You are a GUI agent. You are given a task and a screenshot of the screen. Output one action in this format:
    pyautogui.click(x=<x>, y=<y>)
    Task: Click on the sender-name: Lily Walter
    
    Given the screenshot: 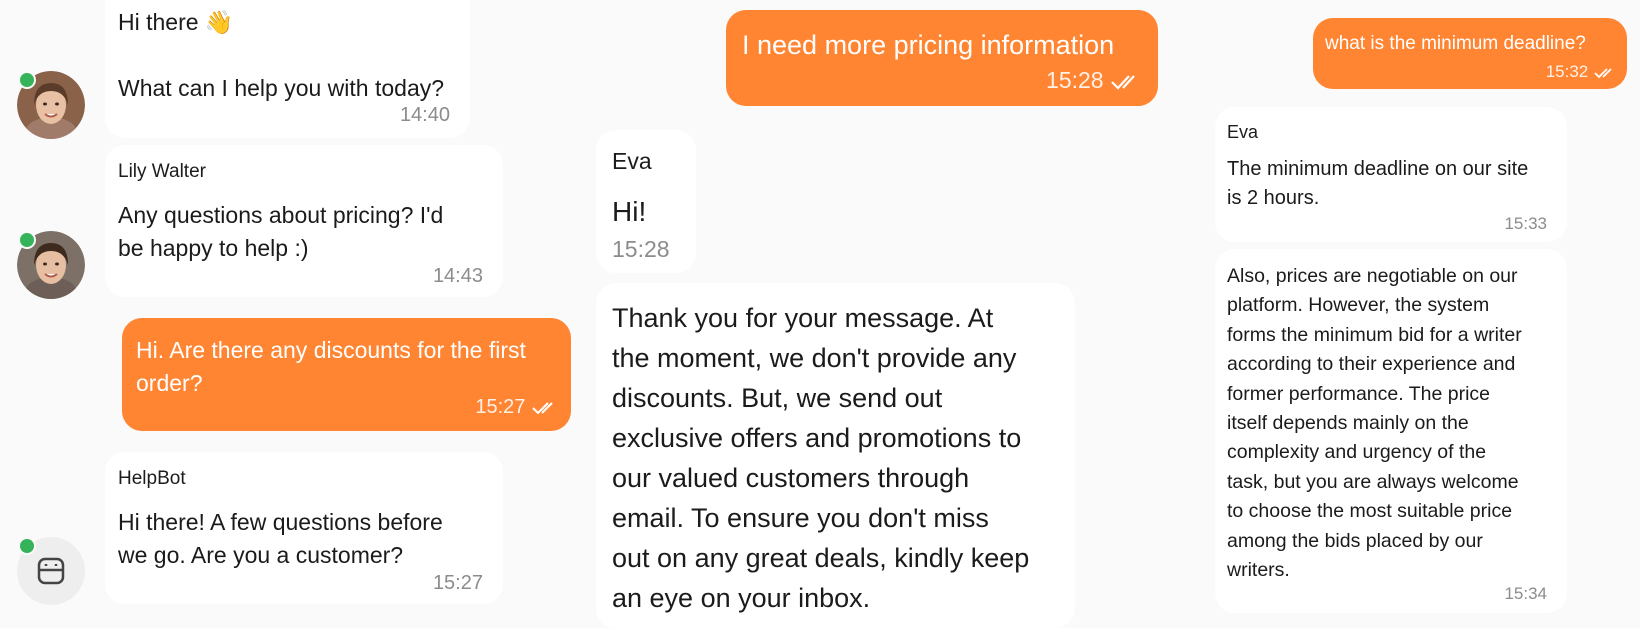 What is the action you would take?
    pyautogui.click(x=162, y=171)
    